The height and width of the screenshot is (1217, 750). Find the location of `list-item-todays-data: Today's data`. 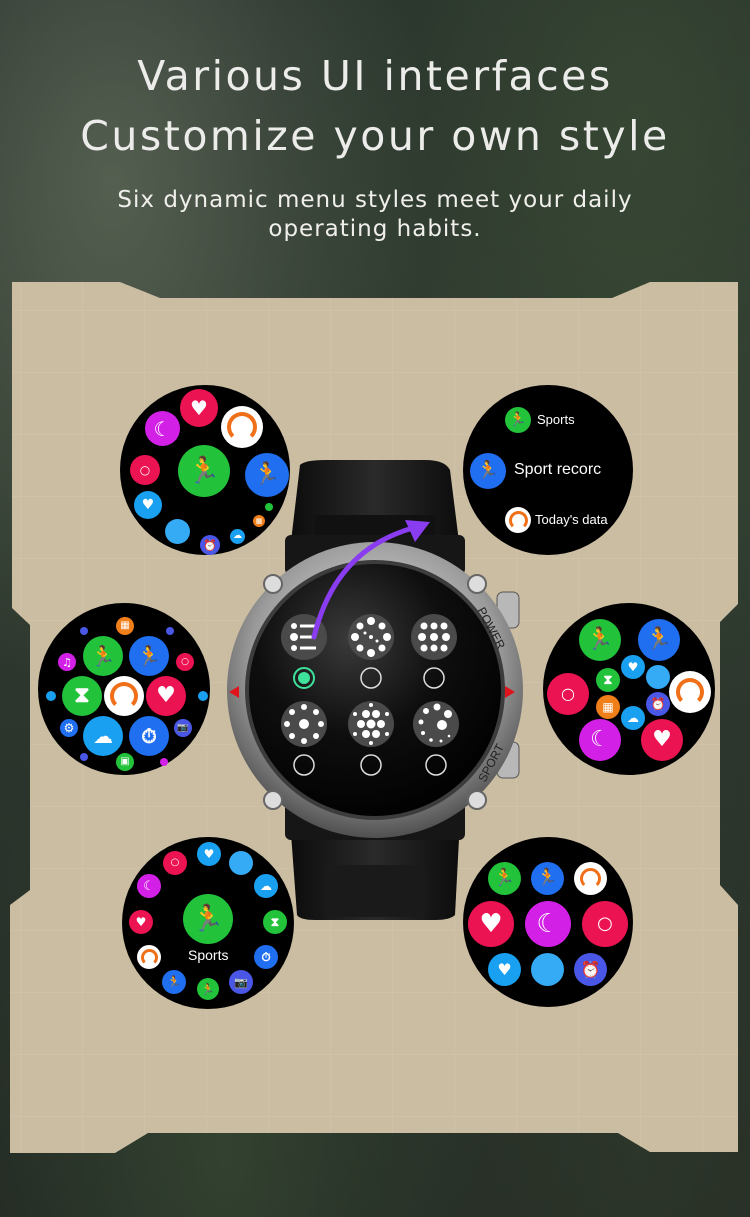

list-item-todays-data: Today's data is located at coordinates (575, 519).